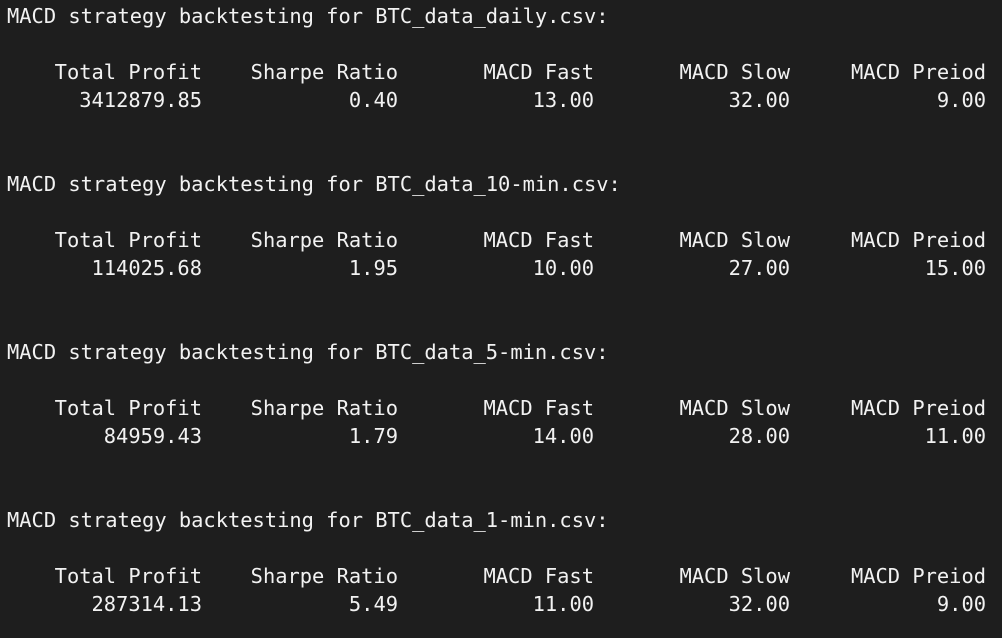 This screenshot has width=1002, height=638. I want to click on total-profit-value: 114025.68, so click(147, 268).